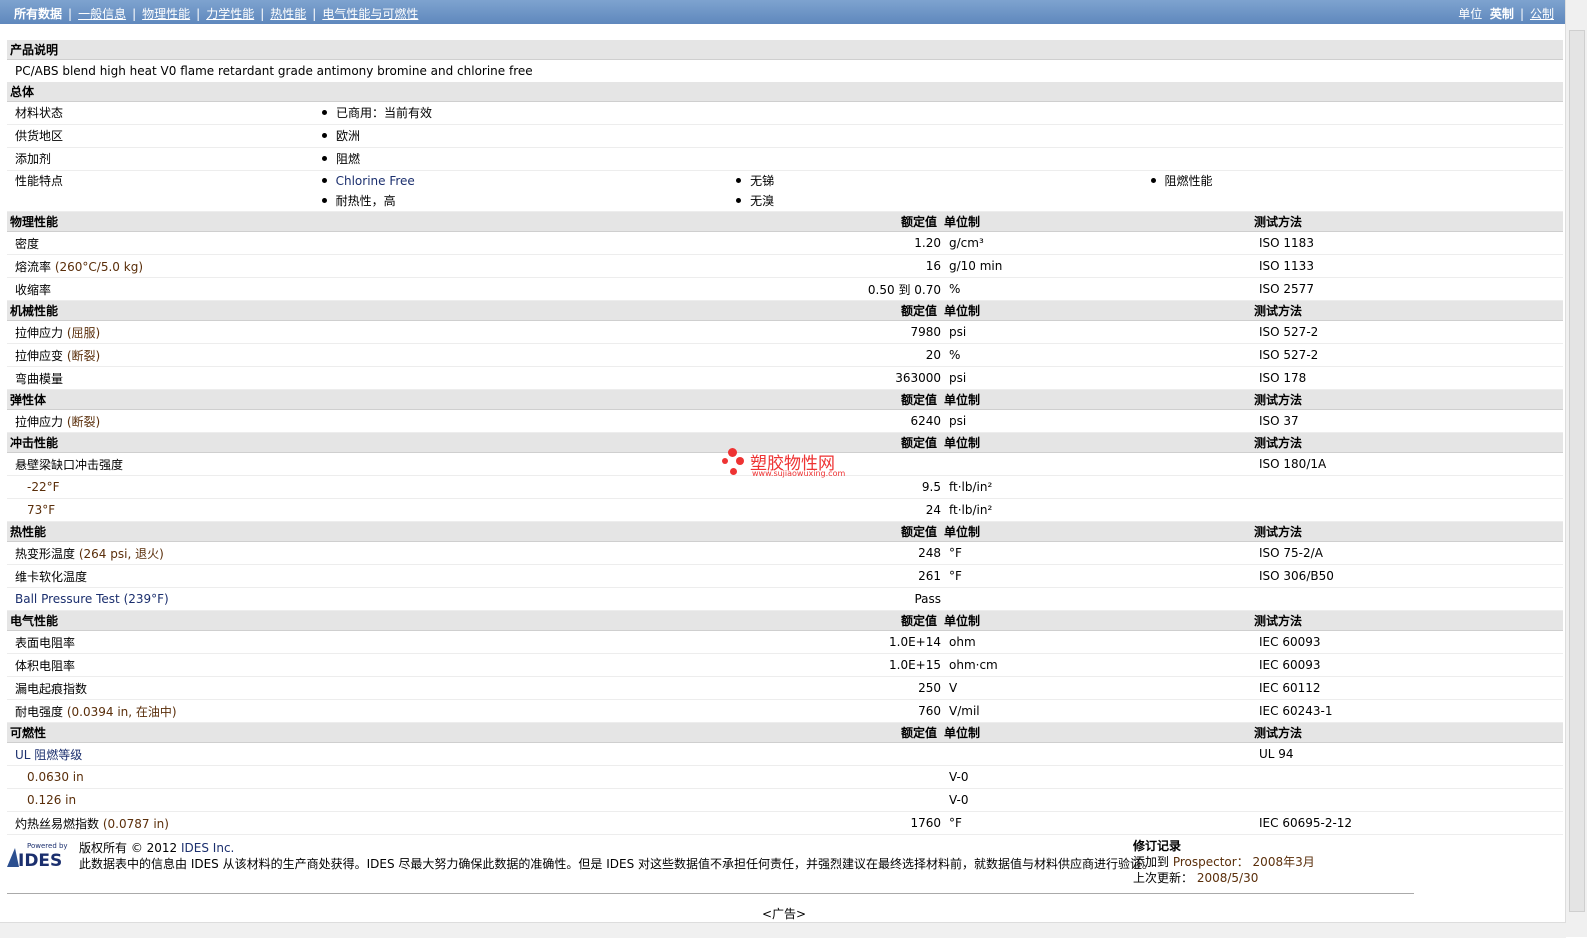 The height and width of the screenshot is (938, 1587). Describe the element at coordinates (321, 332) in the screenshot. I see `property-name-cell: 拉伸应力 (屈服)` at that location.